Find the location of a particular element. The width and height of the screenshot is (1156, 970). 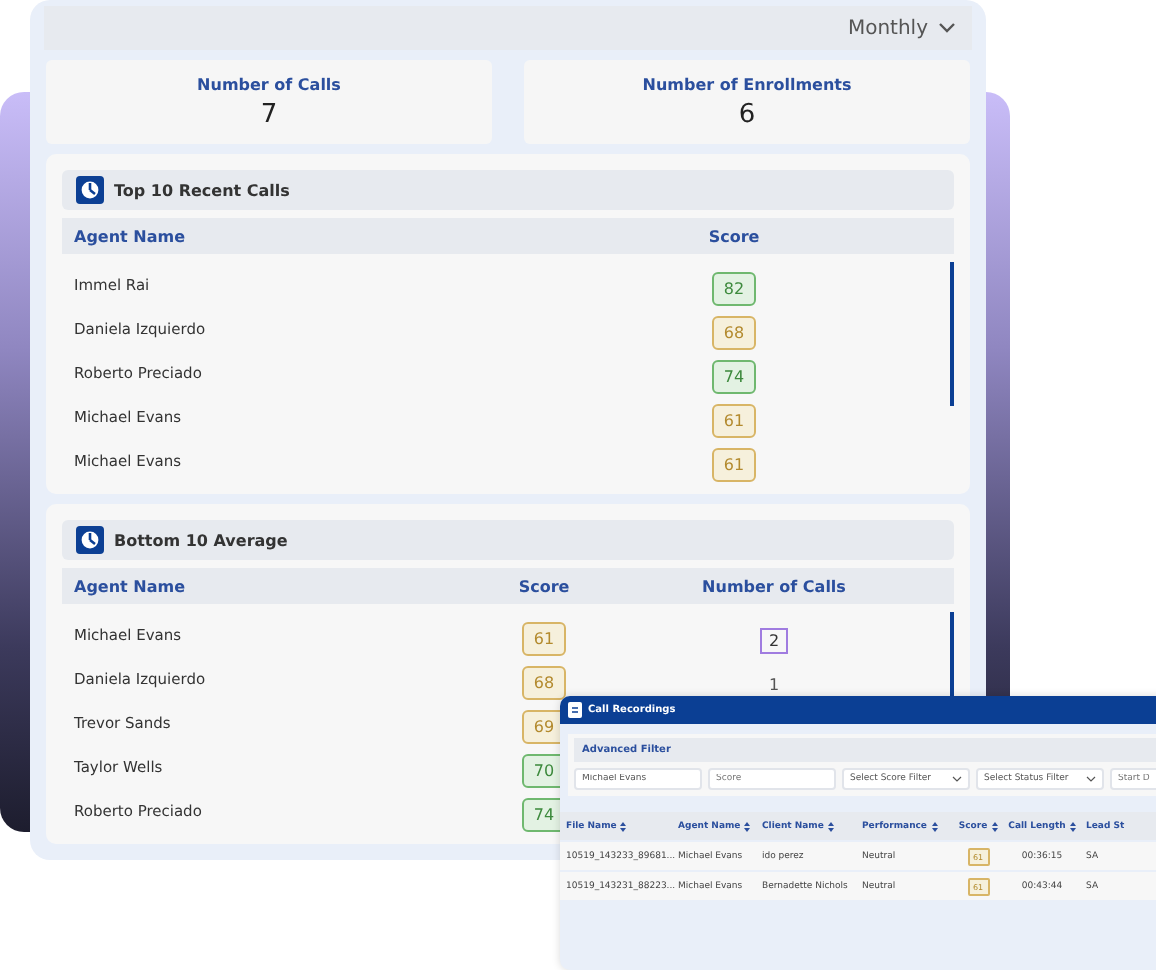

panel-title: Bottom 10 Average is located at coordinates (201, 540).